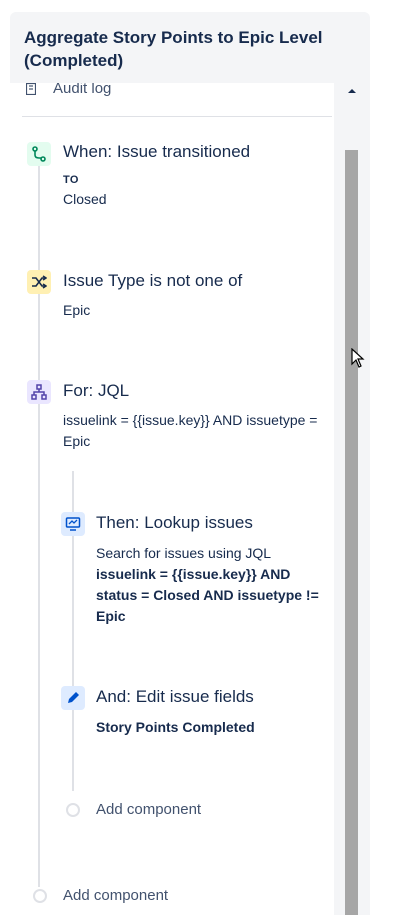  What do you see at coordinates (73, 698) in the screenshot?
I see `pencil-icon` at bounding box center [73, 698].